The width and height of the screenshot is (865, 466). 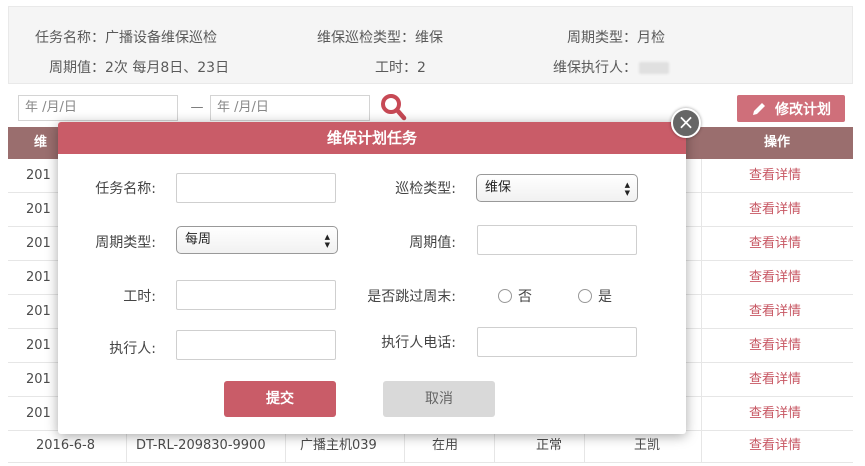 I want to click on executor-phone-field, so click(x=557, y=342).